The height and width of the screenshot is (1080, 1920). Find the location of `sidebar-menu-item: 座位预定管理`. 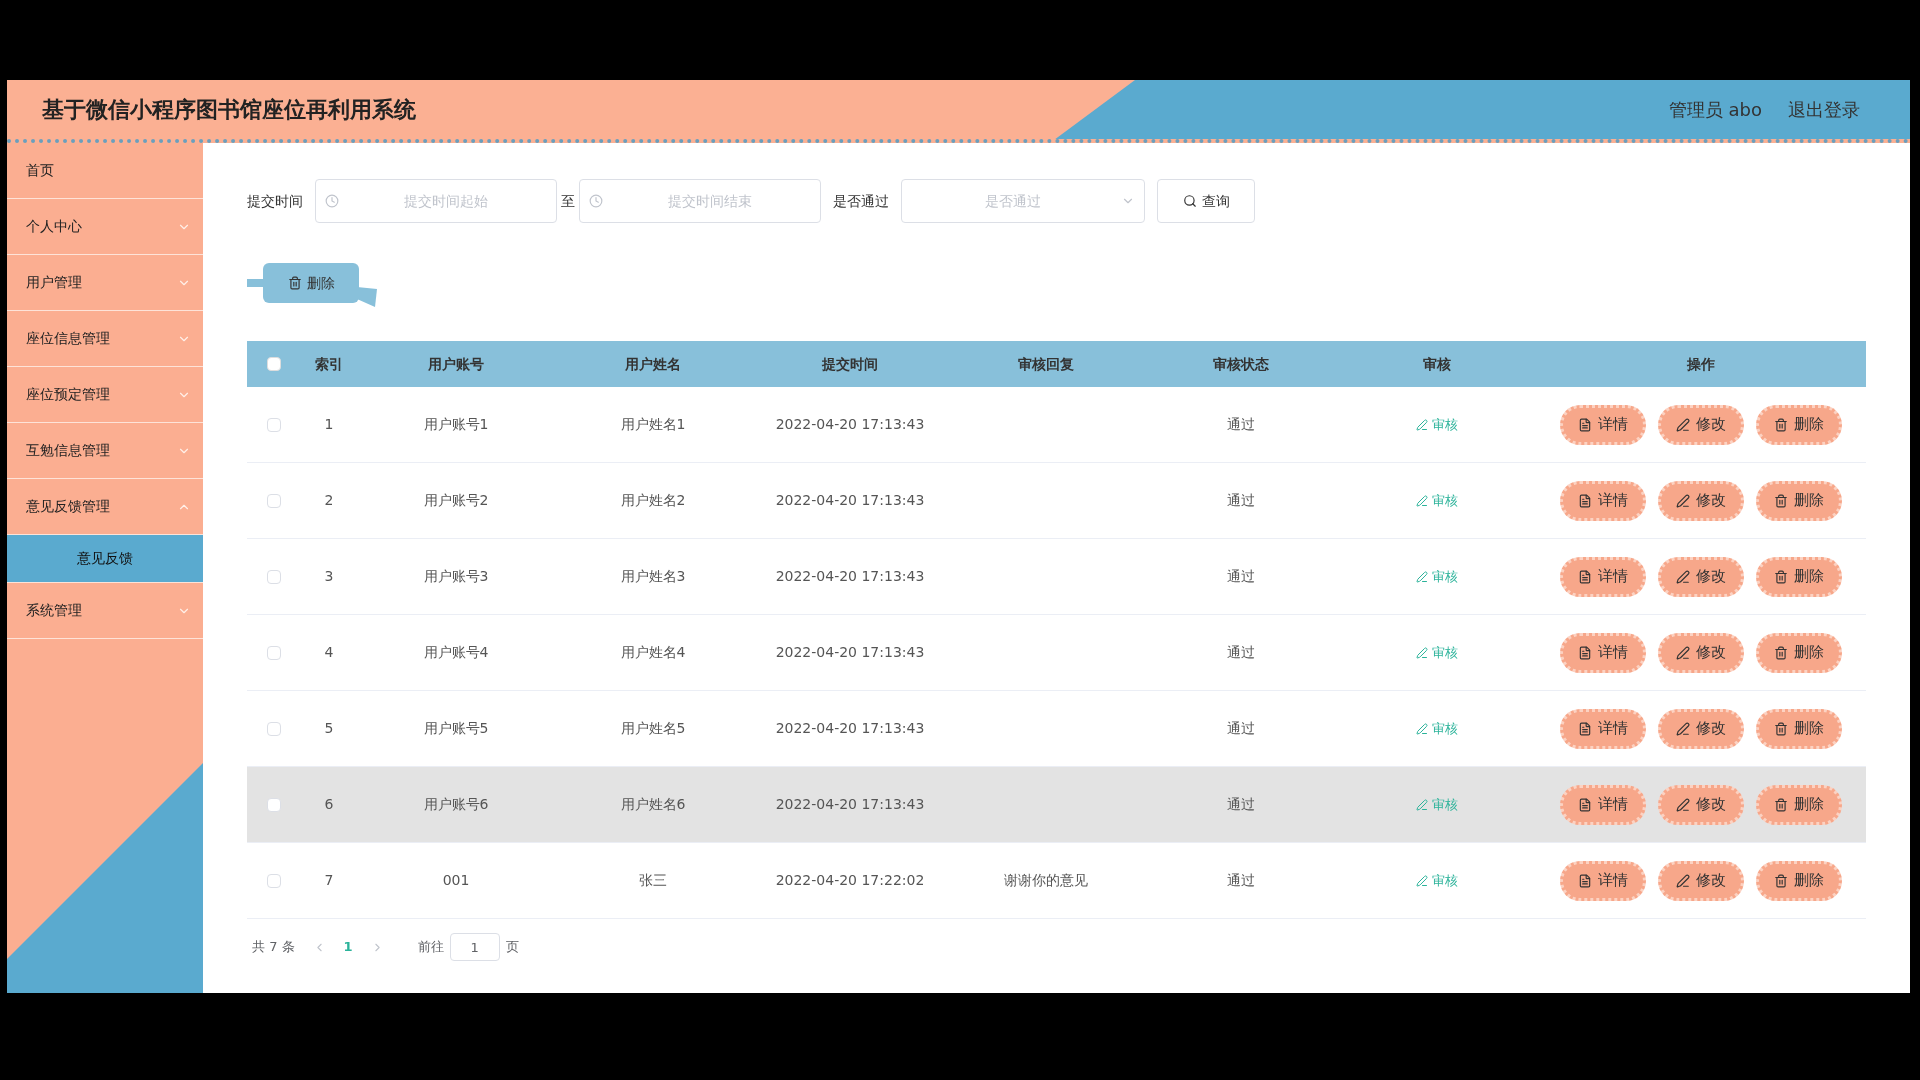

sidebar-menu-item: 座位预定管理 is located at coordinates (105, 395).